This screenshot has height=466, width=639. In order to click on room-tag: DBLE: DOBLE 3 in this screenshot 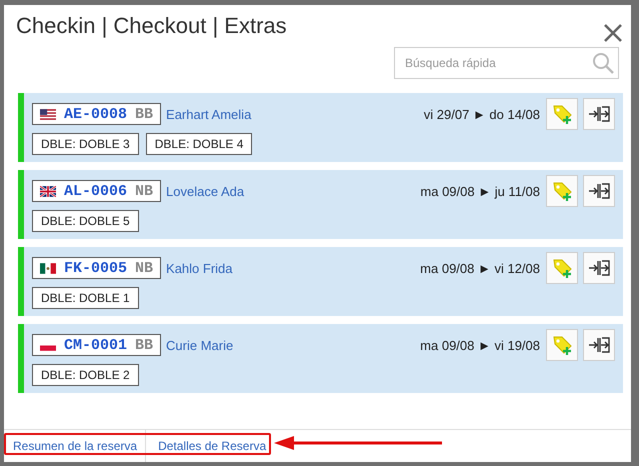, I will do `click(85, 144)`.